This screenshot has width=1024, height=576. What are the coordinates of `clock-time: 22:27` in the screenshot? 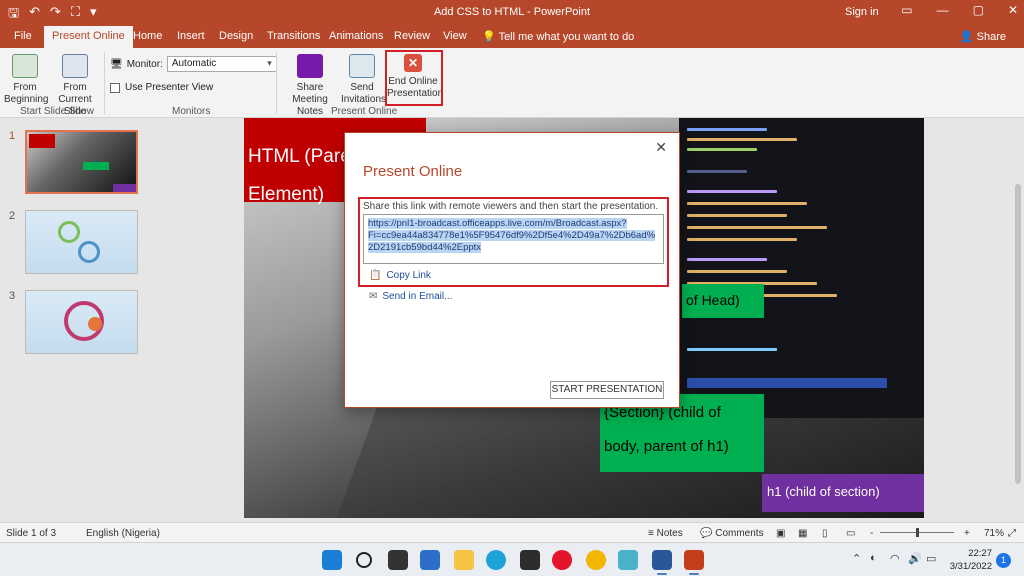 It's located at (980, 553).